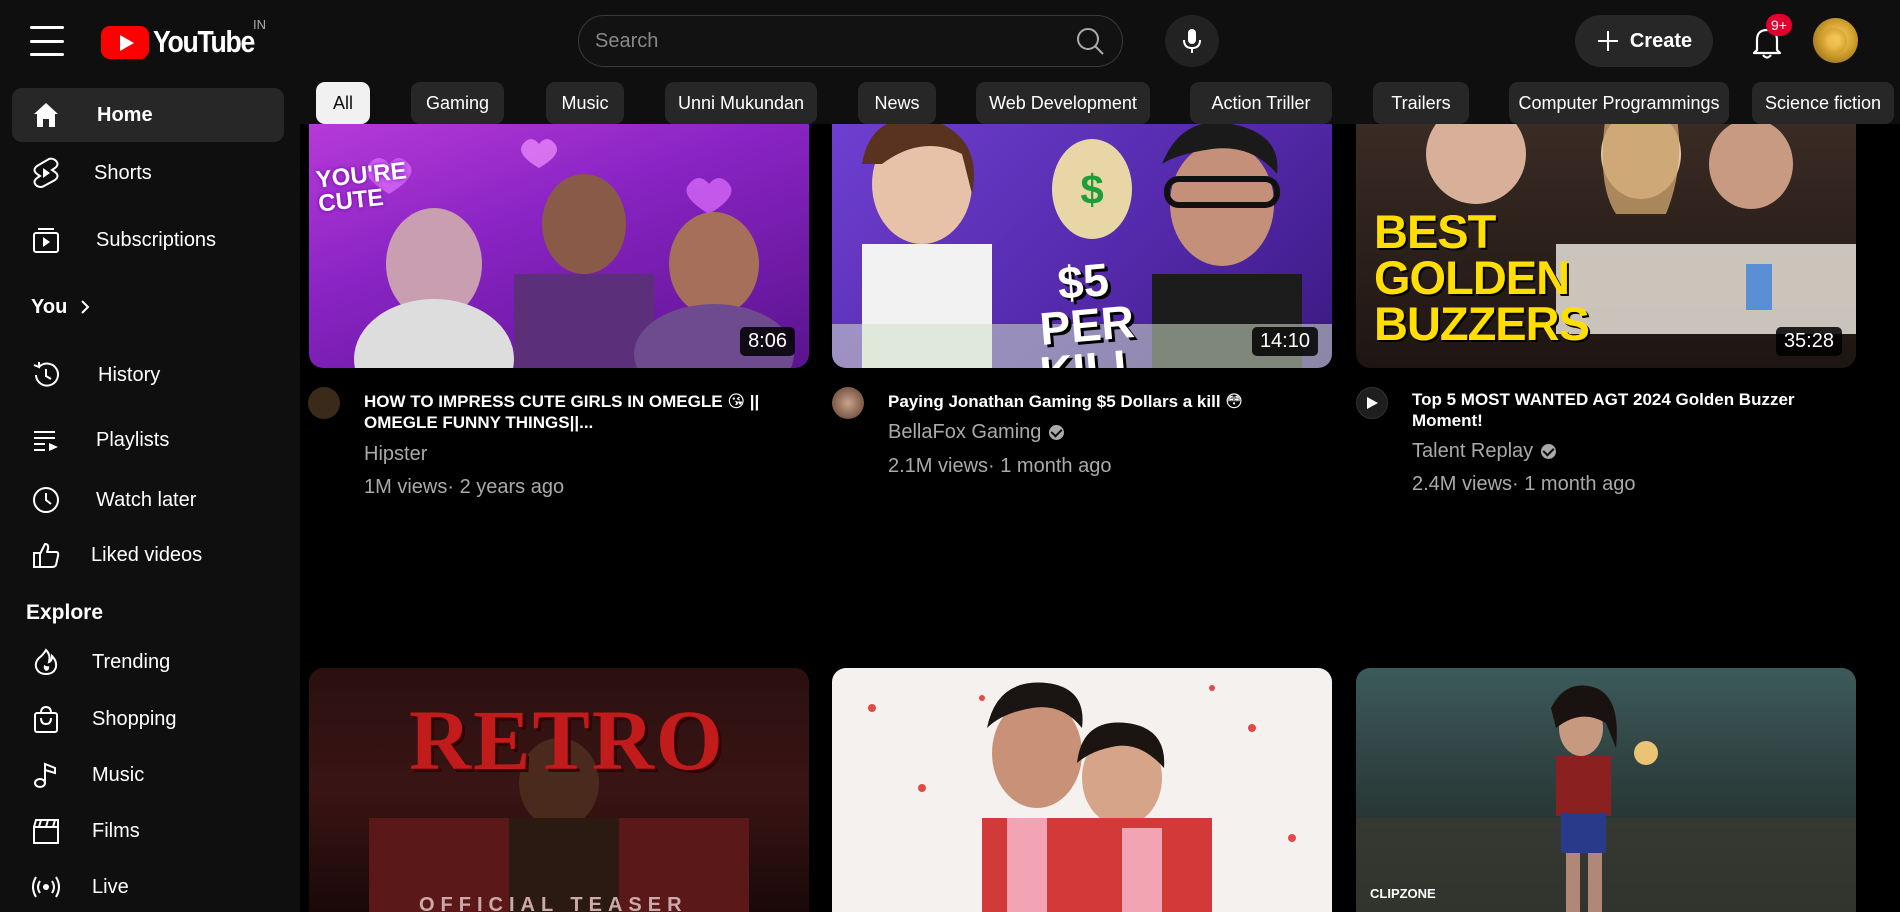  I want to click on sidebar-item-label: Live, so click(110, 886).